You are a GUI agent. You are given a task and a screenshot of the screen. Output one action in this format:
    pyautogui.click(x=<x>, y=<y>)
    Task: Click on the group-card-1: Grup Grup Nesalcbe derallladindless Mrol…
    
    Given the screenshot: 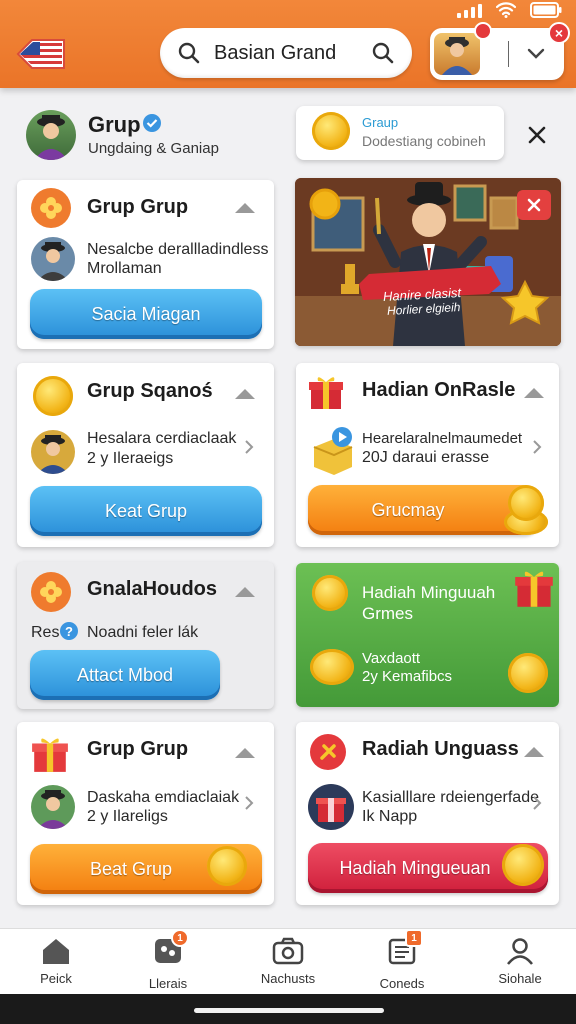 What is the action you would take?
    pyautogui.click(x=145, y=264)
    